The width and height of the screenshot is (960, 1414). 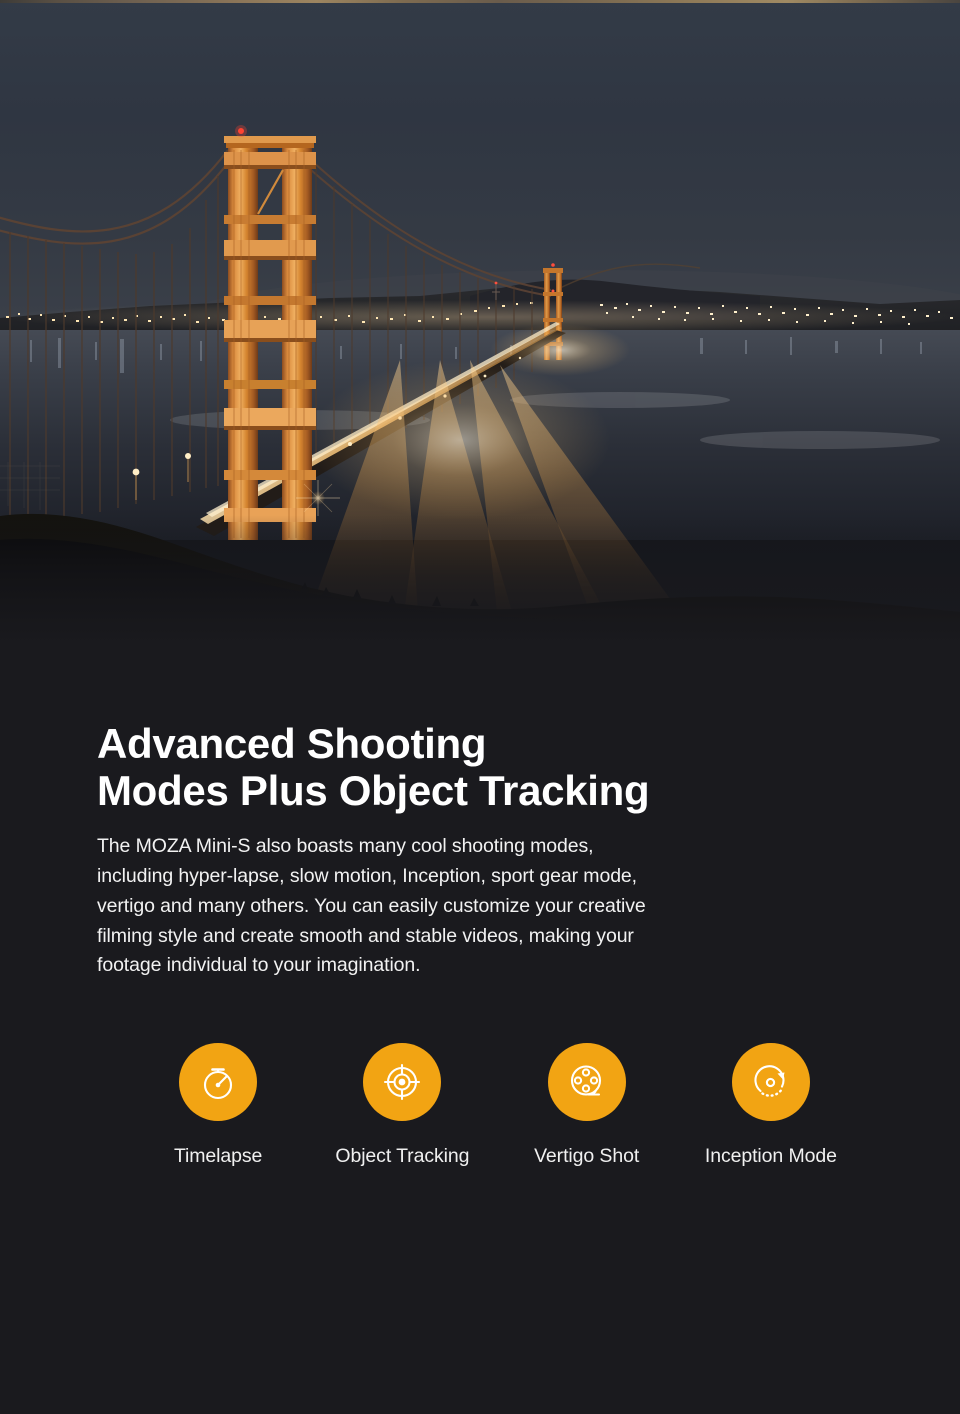 What do you see at coordinates (770, 1156) in the screenshot?
I see `feature-label: Inception Mode` at bounding box center [770, 1156].